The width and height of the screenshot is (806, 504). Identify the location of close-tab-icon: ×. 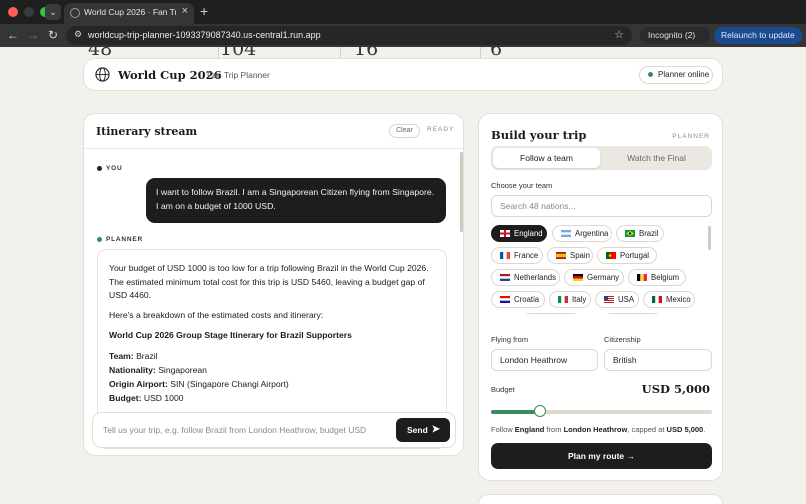
(185, 11).